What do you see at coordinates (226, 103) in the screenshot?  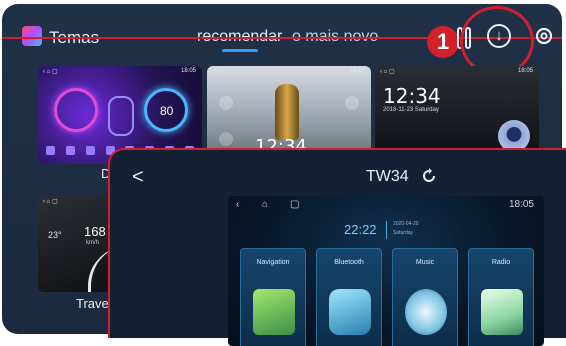 I see `grid-icon` at bounding box center [226, 103].